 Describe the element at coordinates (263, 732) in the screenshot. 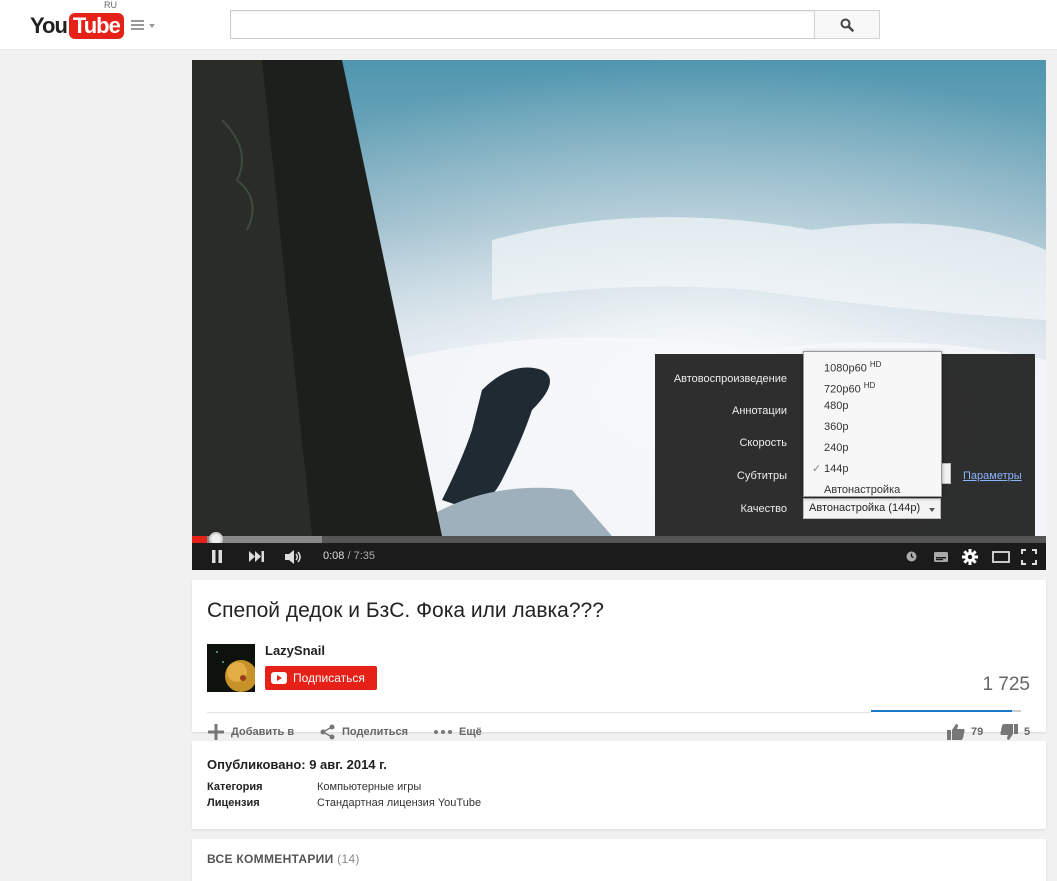

I see `add-to-label: Добавить в` at that location.